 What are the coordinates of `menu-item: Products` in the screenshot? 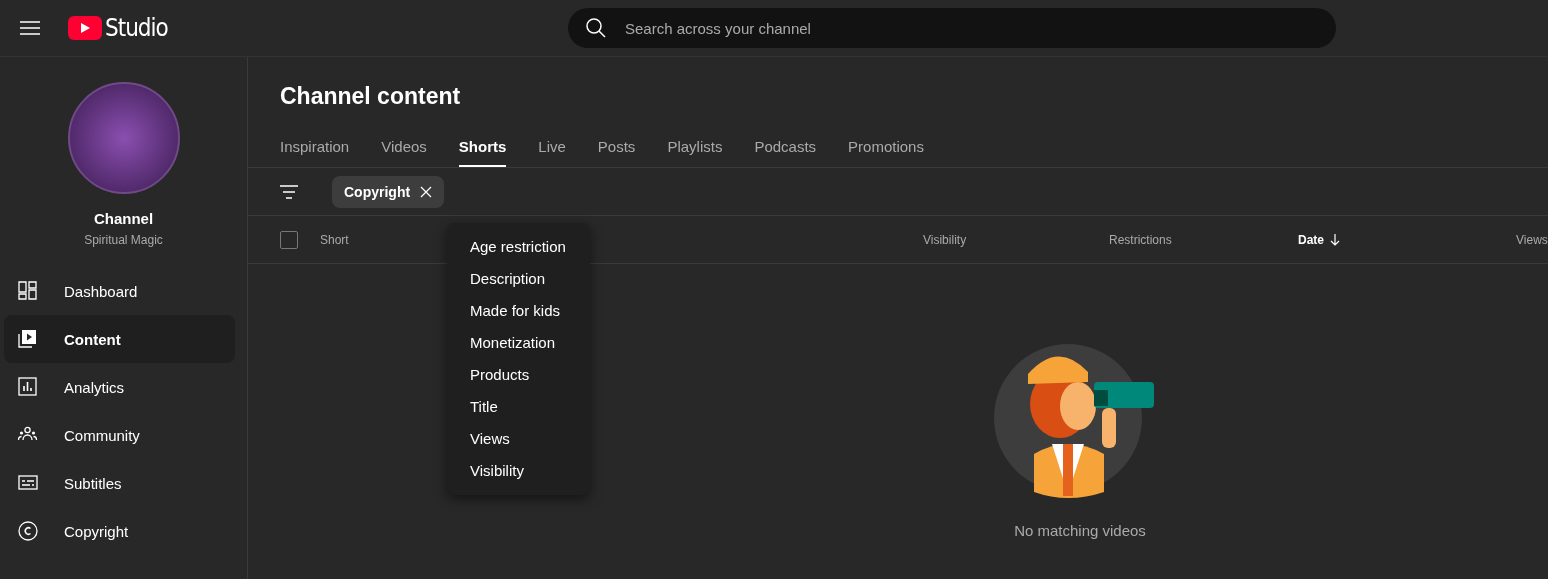 It's located at (518, 375).